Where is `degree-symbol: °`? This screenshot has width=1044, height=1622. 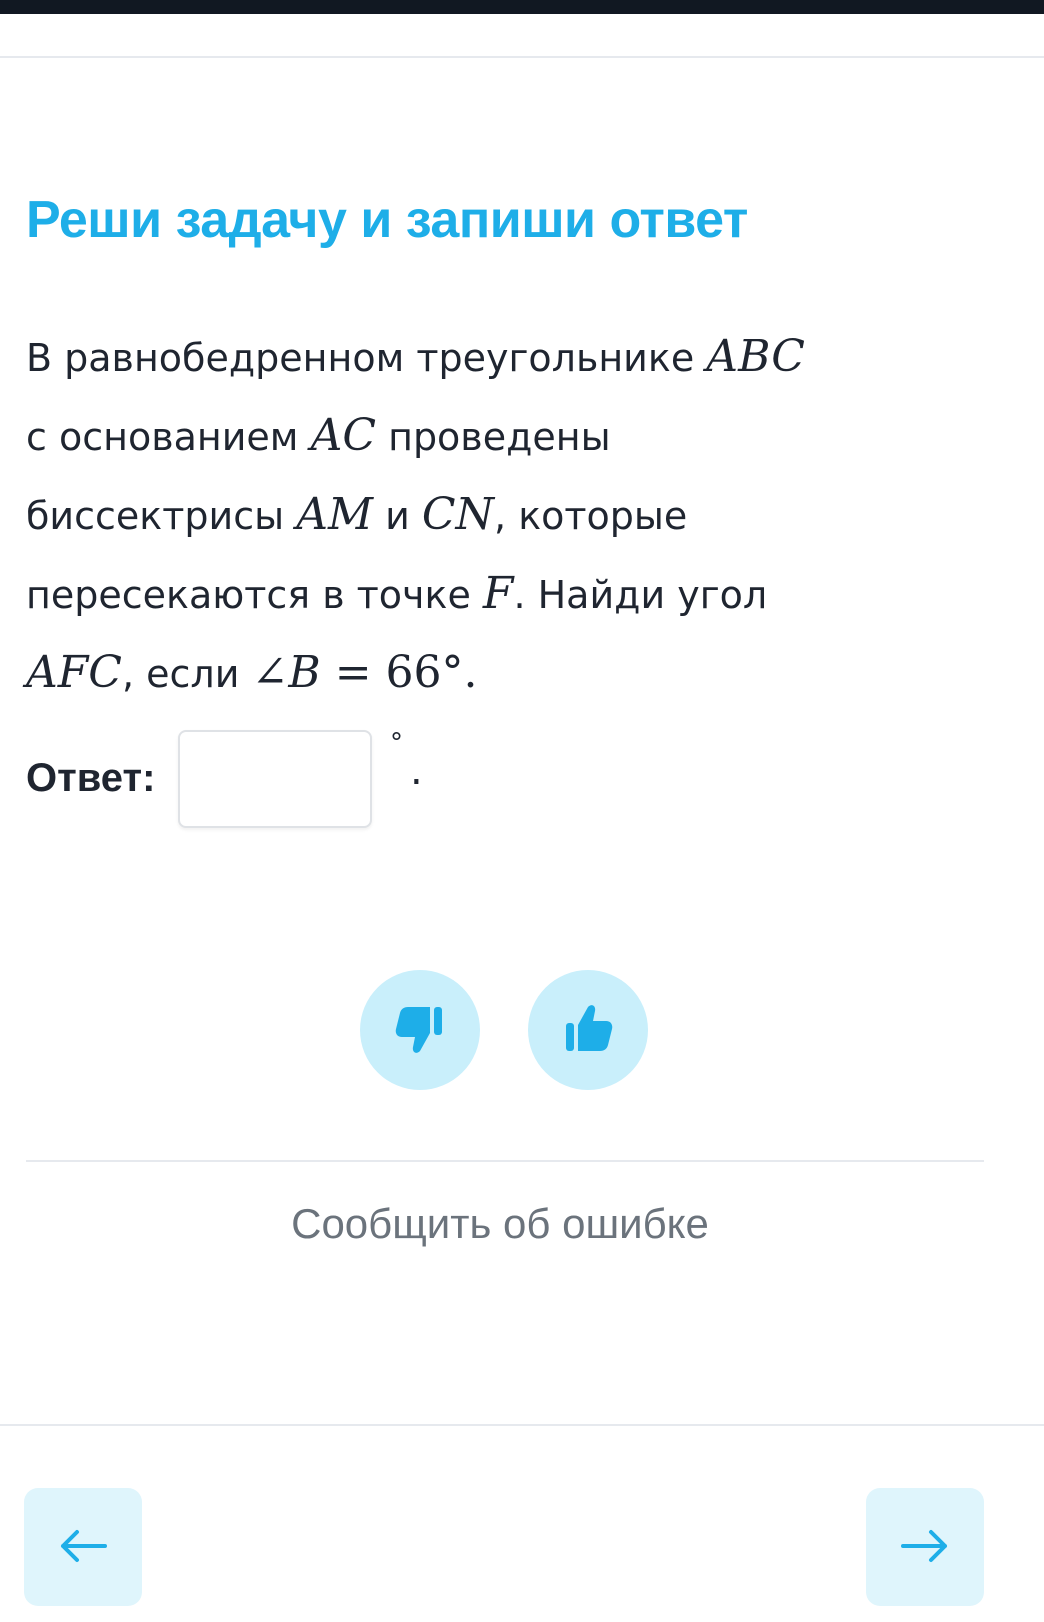
degree-symbol: ° is located at coordinates (452, 672).